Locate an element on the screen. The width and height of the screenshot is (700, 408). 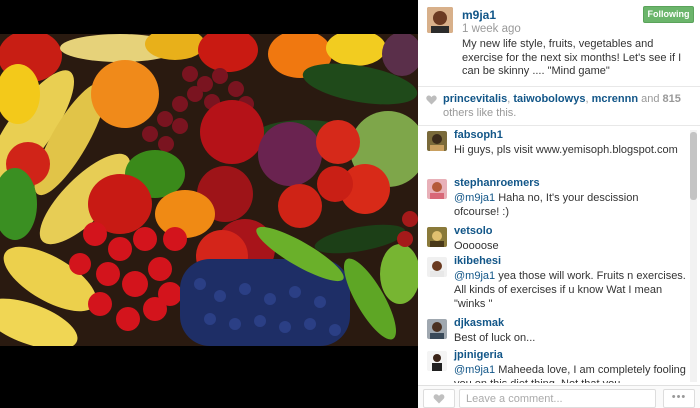
following-button: Following is located at coordinates (668, 14).